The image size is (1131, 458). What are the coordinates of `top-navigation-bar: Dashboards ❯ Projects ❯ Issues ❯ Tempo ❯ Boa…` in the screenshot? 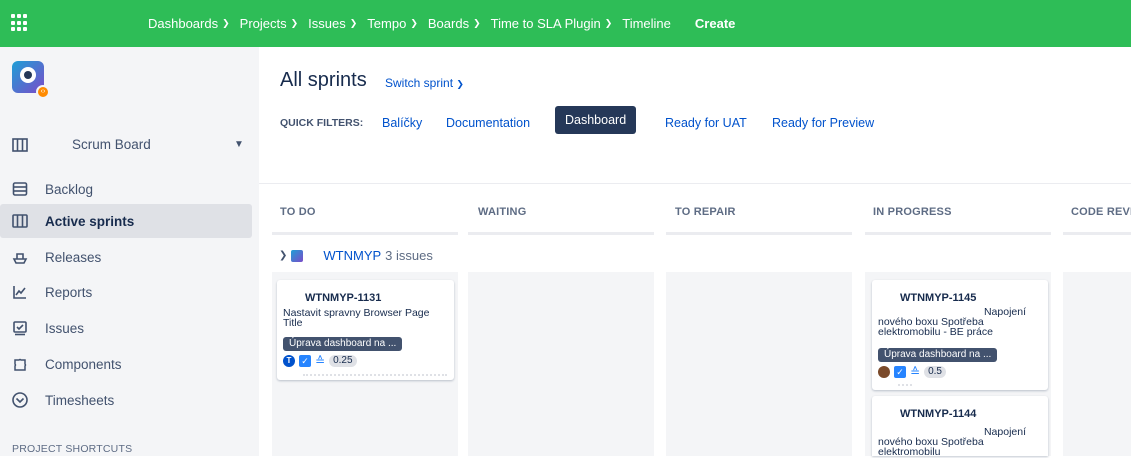 It's located at (565, 23).